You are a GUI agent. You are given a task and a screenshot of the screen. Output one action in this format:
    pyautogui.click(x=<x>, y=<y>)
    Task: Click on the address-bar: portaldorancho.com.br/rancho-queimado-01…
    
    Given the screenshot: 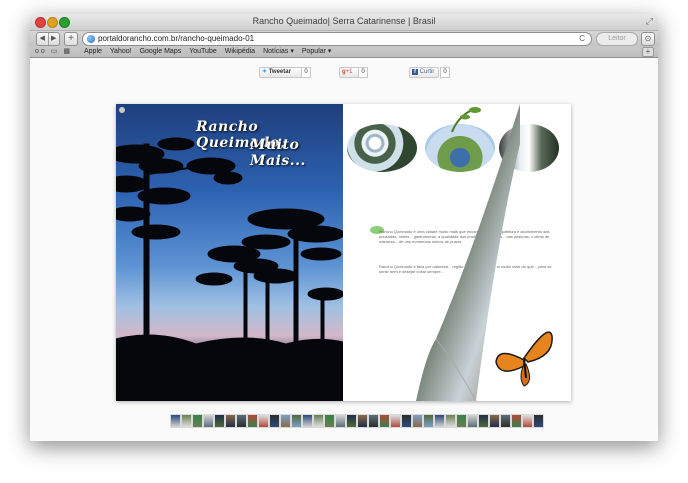 What is the action you would take?
    pyautogui.click(x=337, y=39)
    